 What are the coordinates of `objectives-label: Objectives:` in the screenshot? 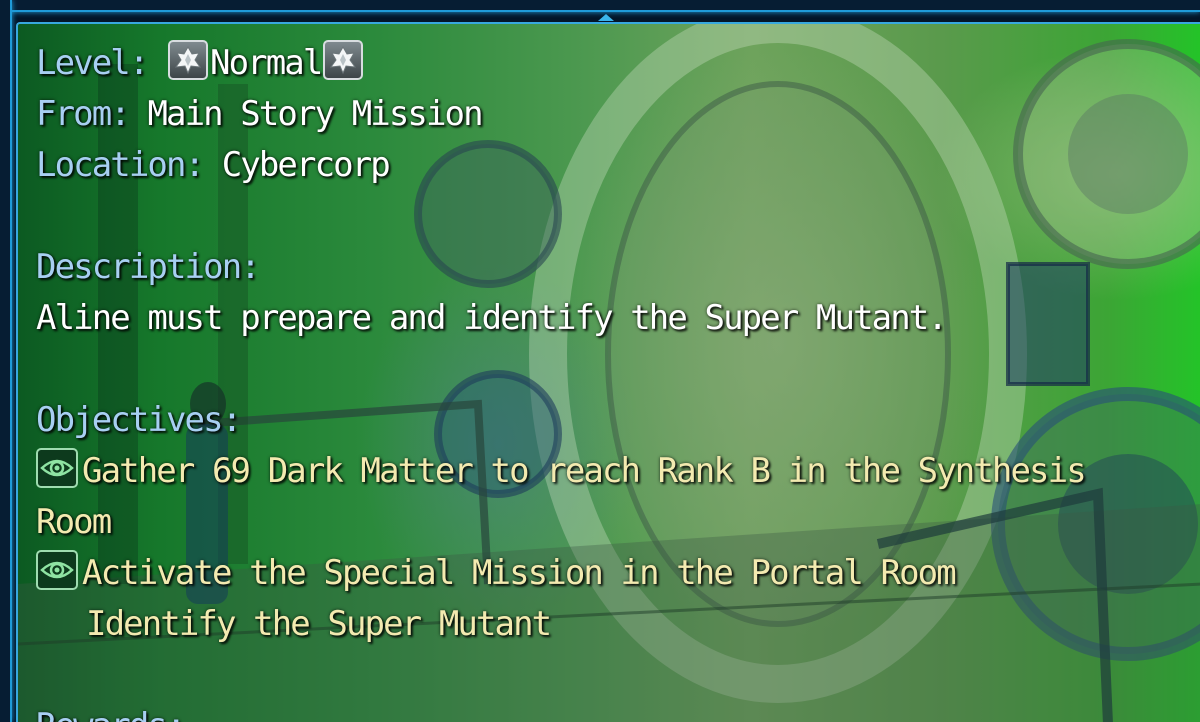 It's located at (139, 420).